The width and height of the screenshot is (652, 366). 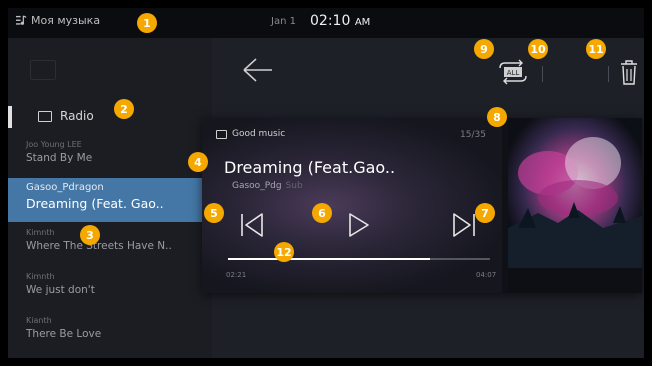 What do you see at coordinates (310, 167) in the screenshot?
I see `track-title: Dreaming (Feat.Gao..` at bounding box center [310, 167].